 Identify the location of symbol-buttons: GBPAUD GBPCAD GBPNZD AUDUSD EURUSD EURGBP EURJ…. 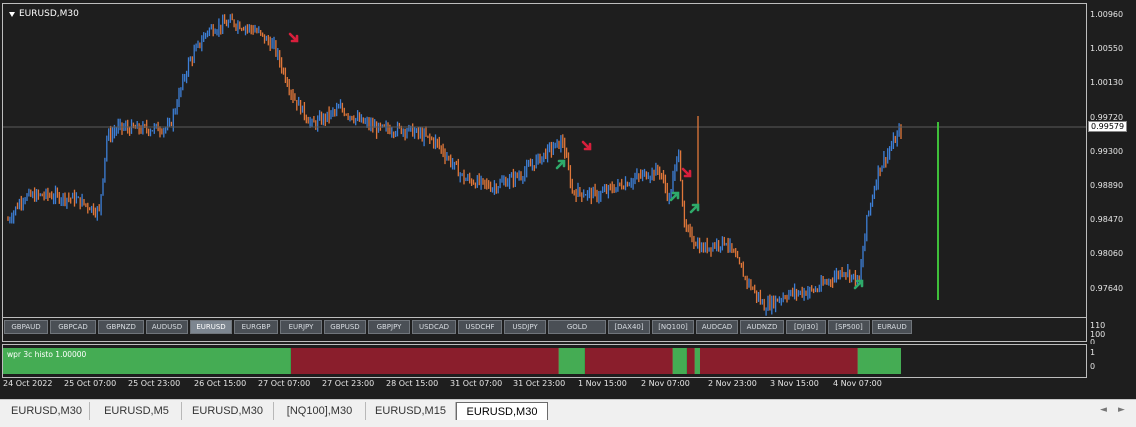
(458, 327).